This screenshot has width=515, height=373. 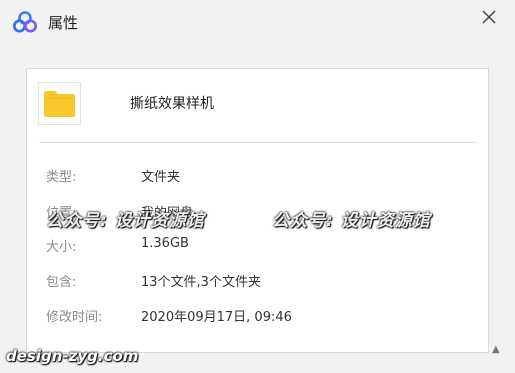 What do you see at coordinates (61, 282) in the screenshot?
I see `contains-label: 包含:` at bounding box center [61, 282].